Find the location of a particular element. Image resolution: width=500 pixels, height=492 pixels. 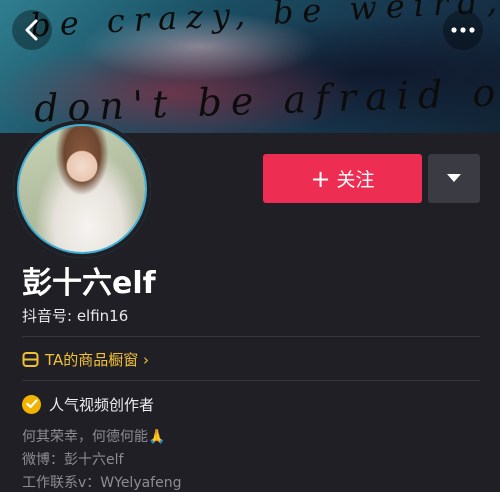

creator-badge-label: 人气视频创作者 is located at coordinates (102, 404).